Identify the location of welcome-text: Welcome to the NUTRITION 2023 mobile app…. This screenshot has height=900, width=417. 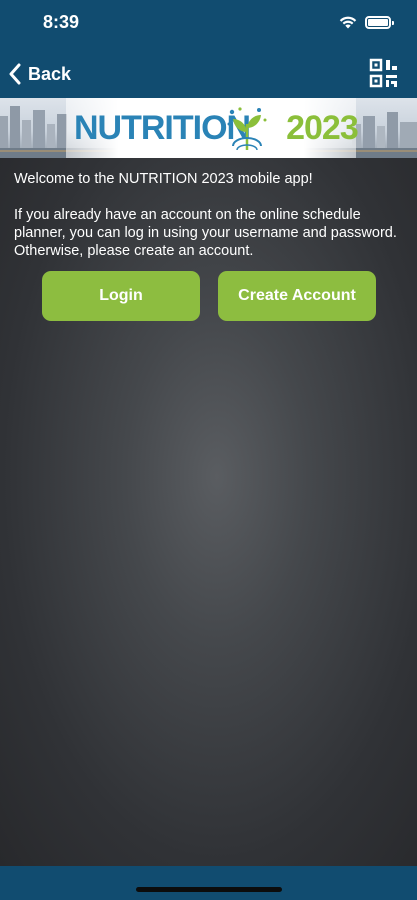
(163, 179).